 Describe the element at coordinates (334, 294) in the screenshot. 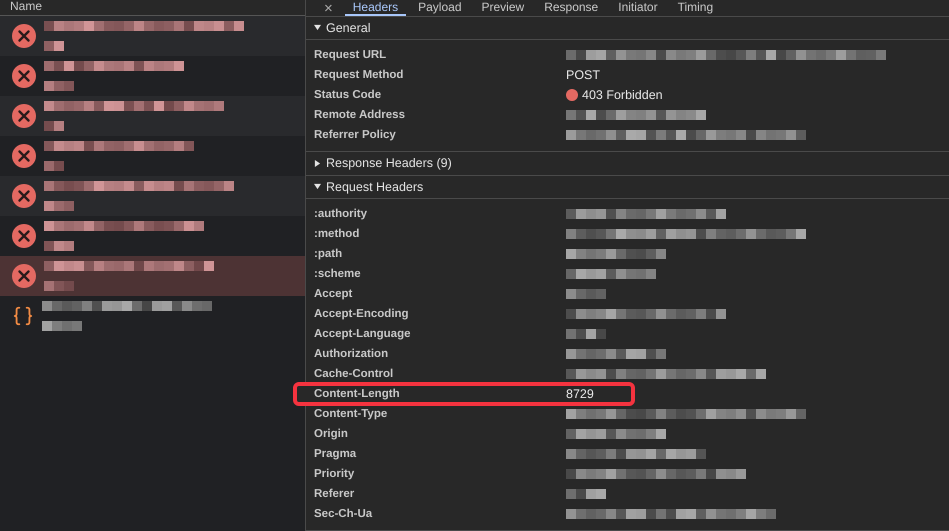

I see `header-name: Accept` at that location.